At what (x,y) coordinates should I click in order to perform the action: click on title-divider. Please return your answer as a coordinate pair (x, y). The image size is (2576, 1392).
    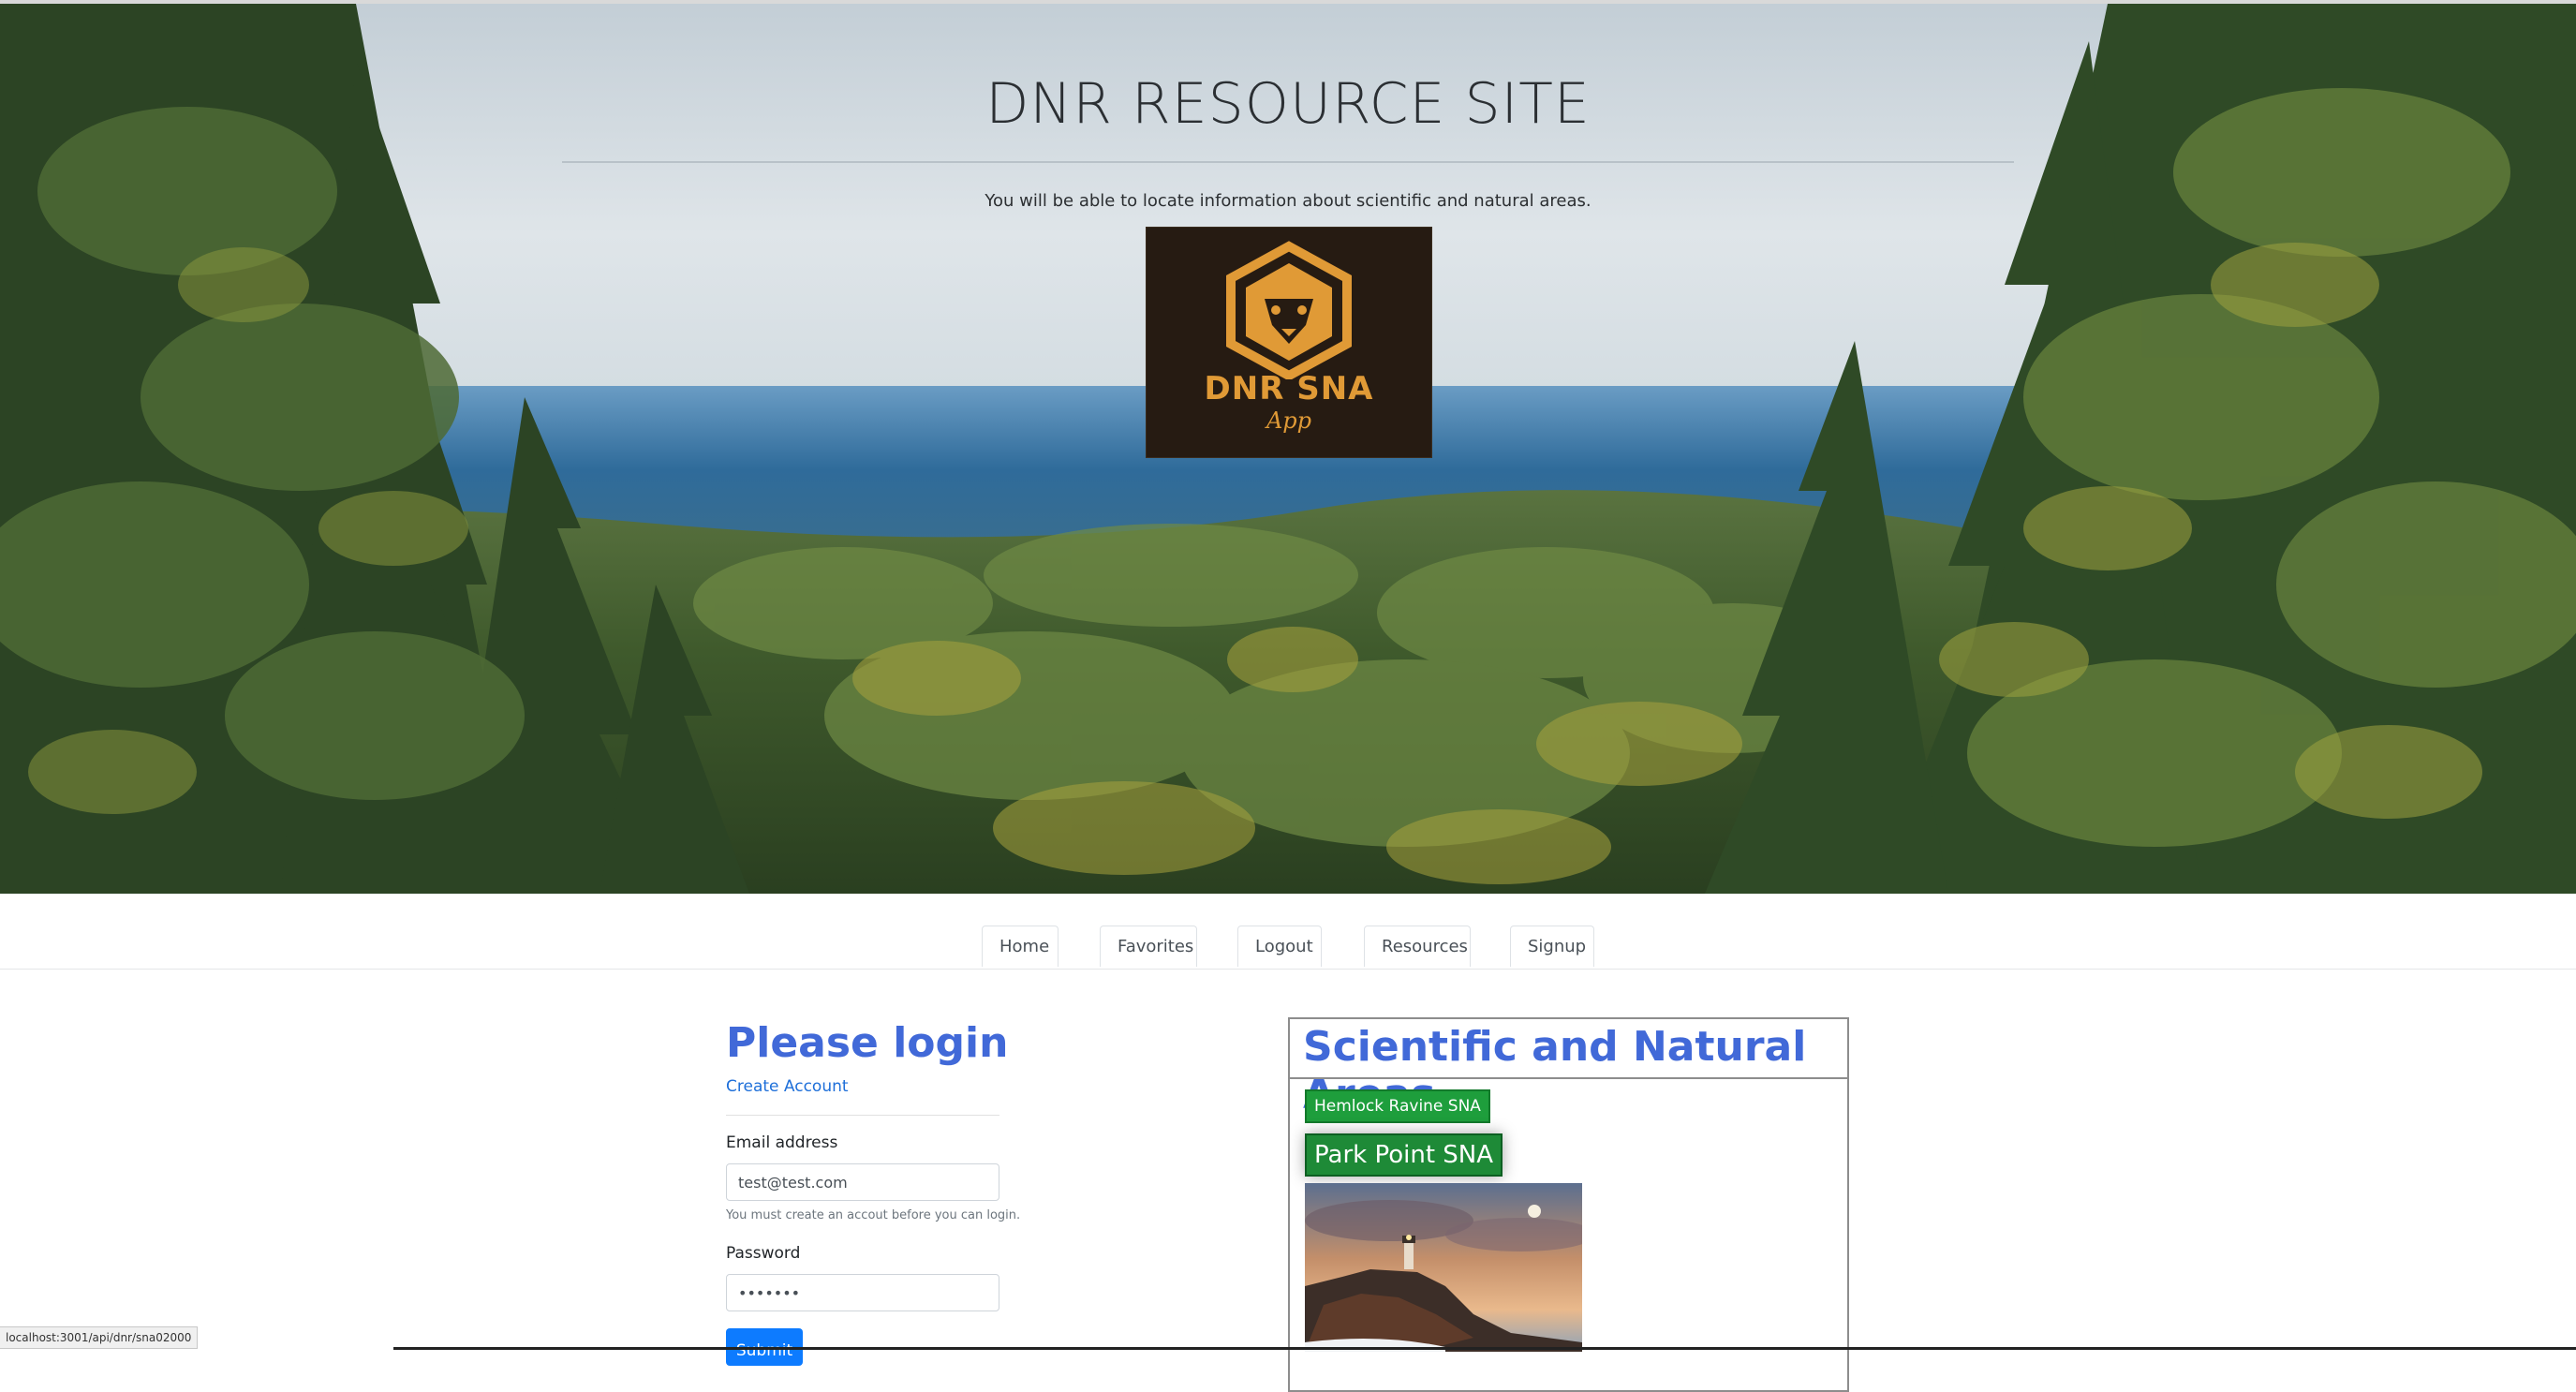
    Looking at the image, I should click on (1288, 162).